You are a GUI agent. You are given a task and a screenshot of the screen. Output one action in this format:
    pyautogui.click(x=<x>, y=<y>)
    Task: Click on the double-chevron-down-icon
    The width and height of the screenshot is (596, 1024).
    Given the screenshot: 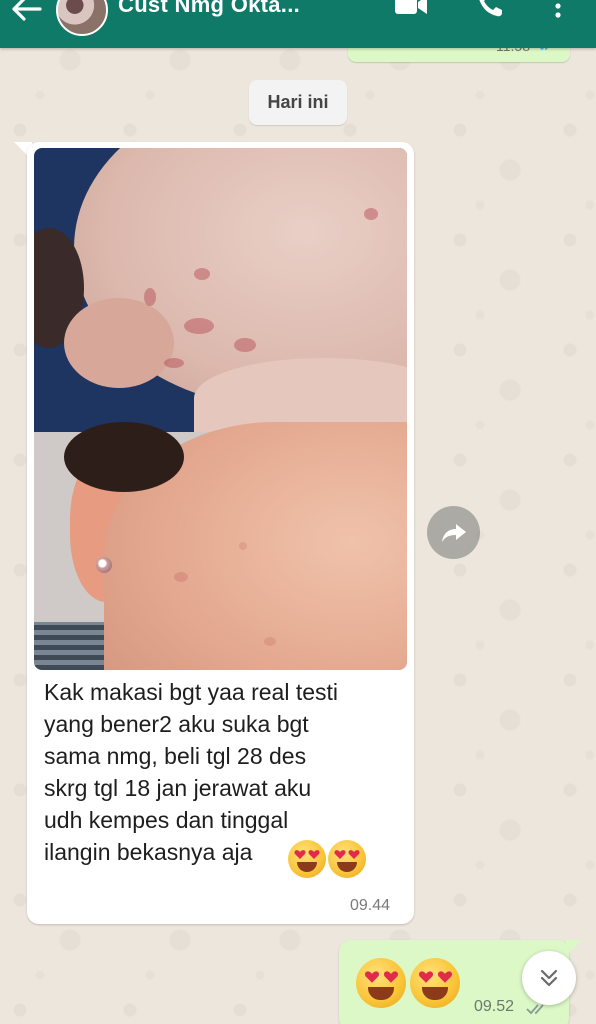 What is the action you would take?
    pyautogui.click(x=549, y=978)
    